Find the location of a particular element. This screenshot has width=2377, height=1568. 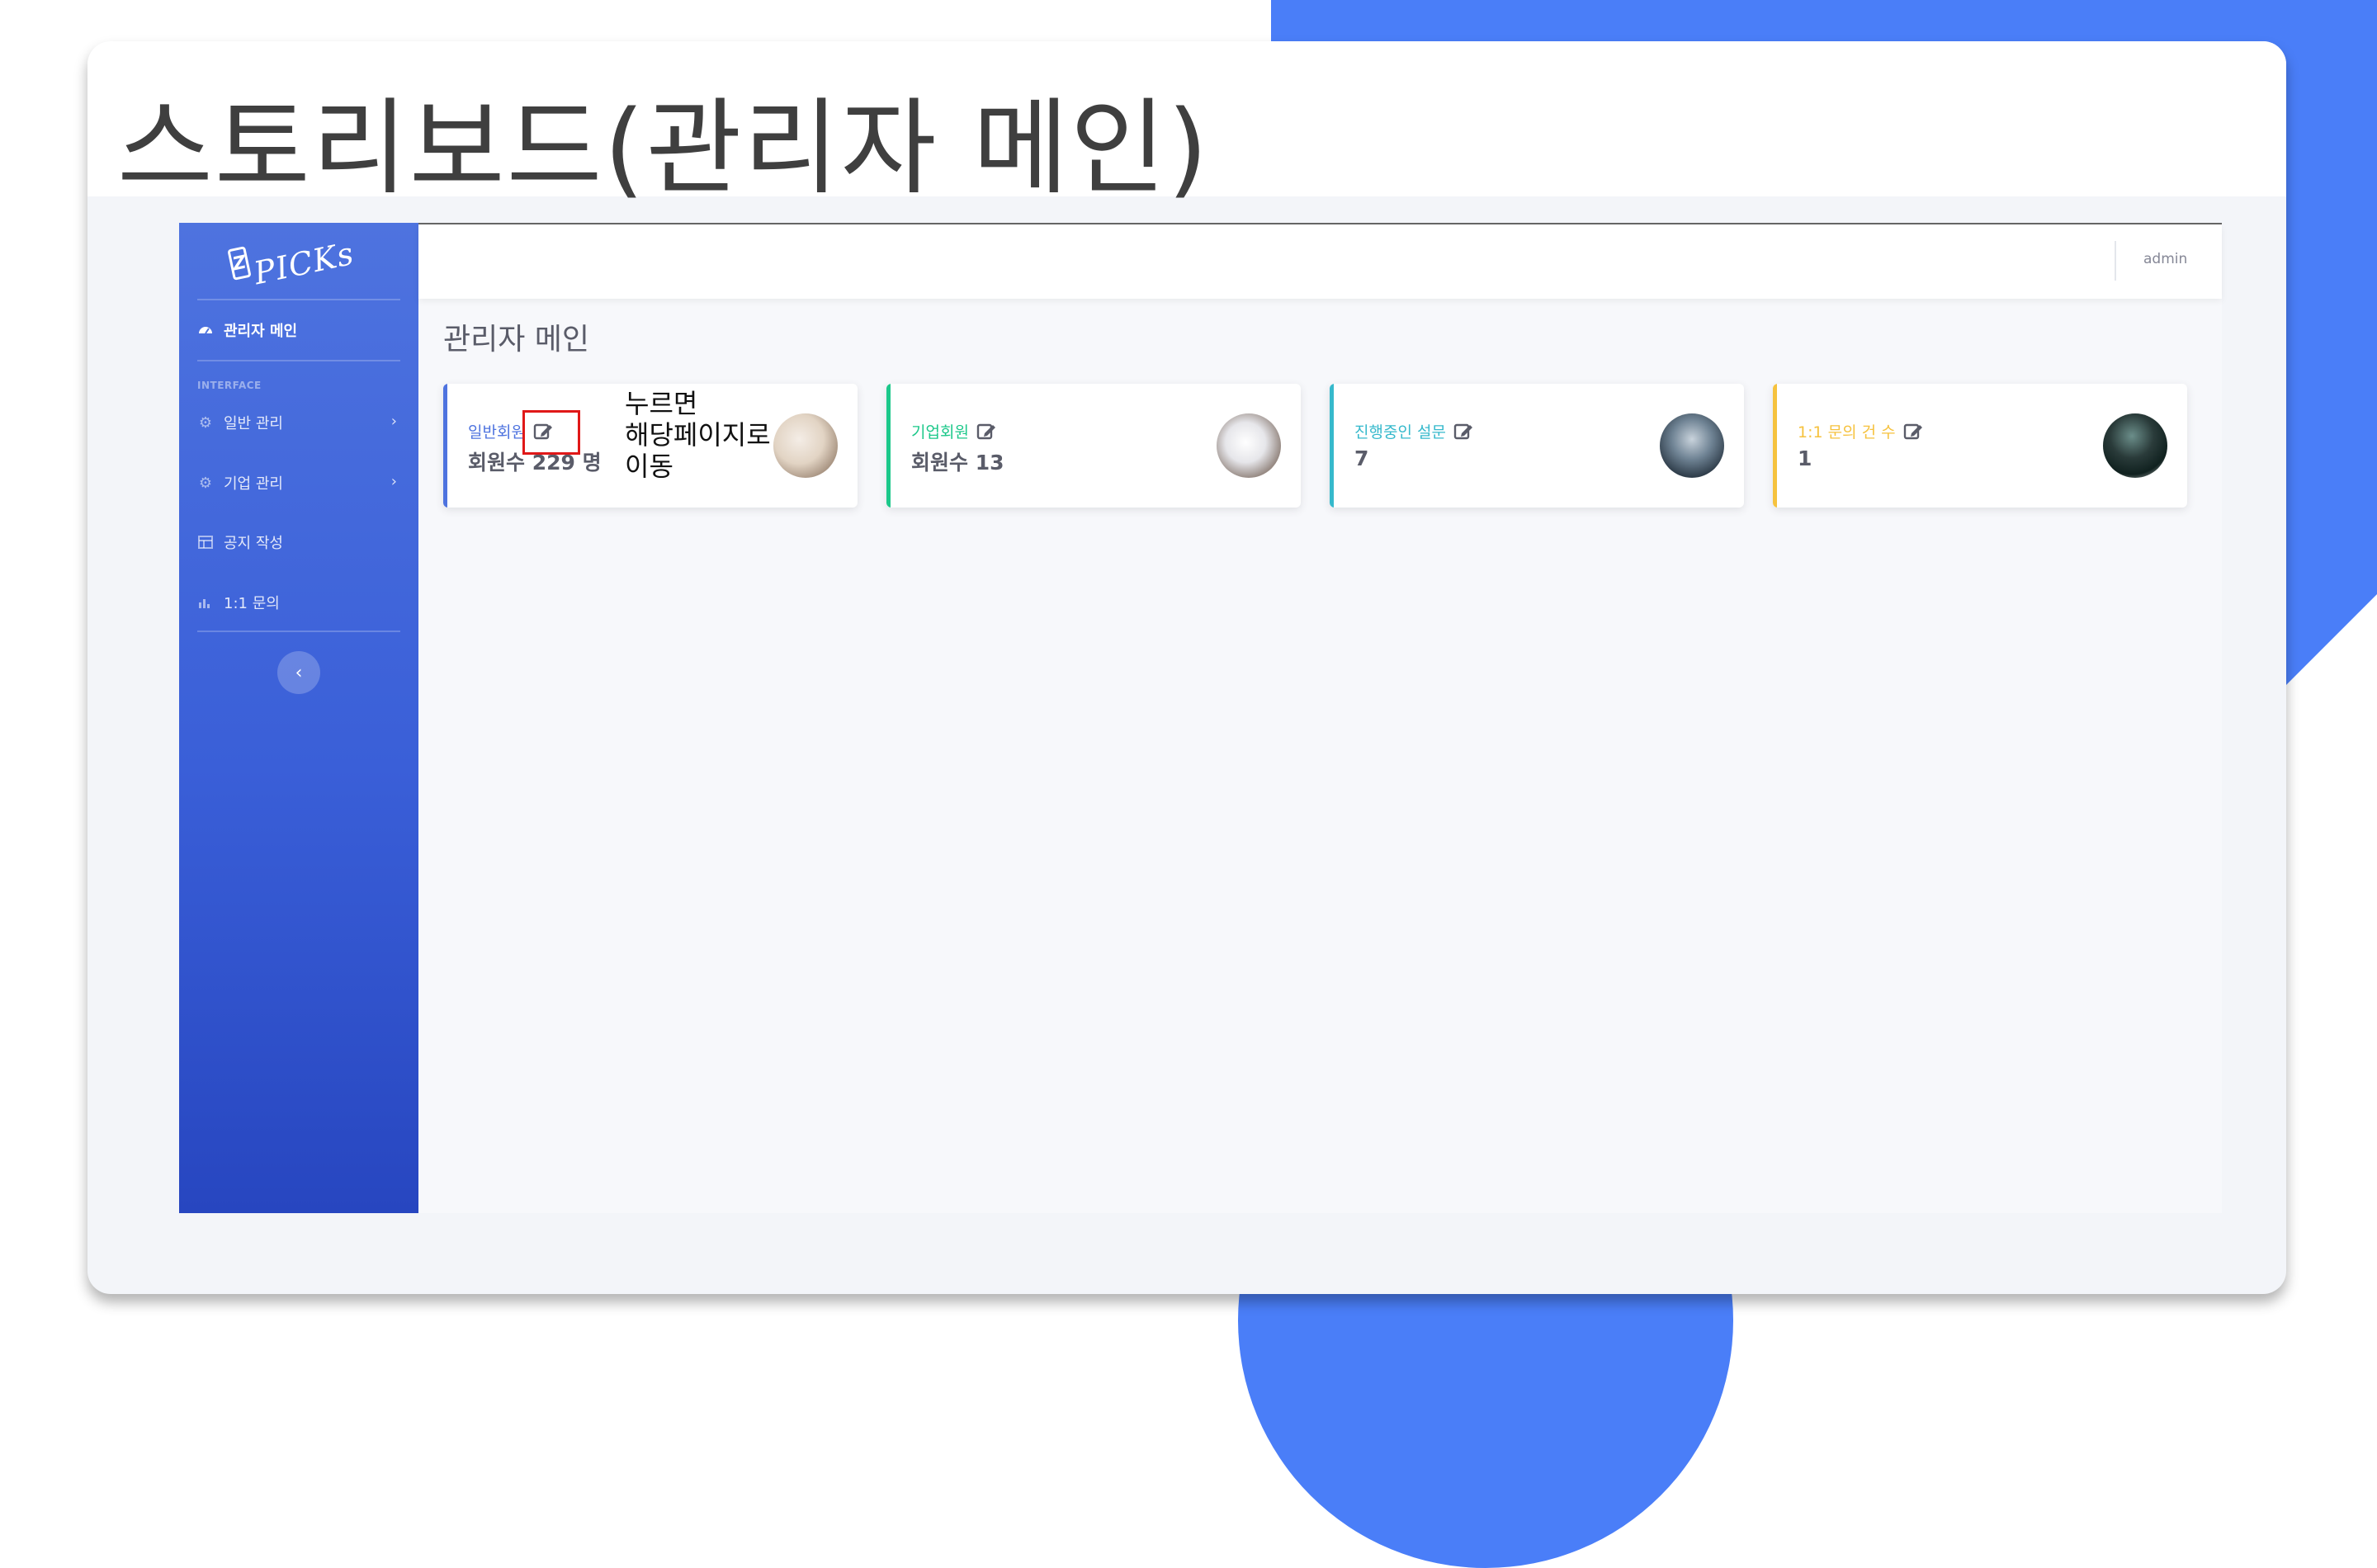

stat-card-active-surveys: 진행중인 설문 7 is located at coordinates (1537, 446).